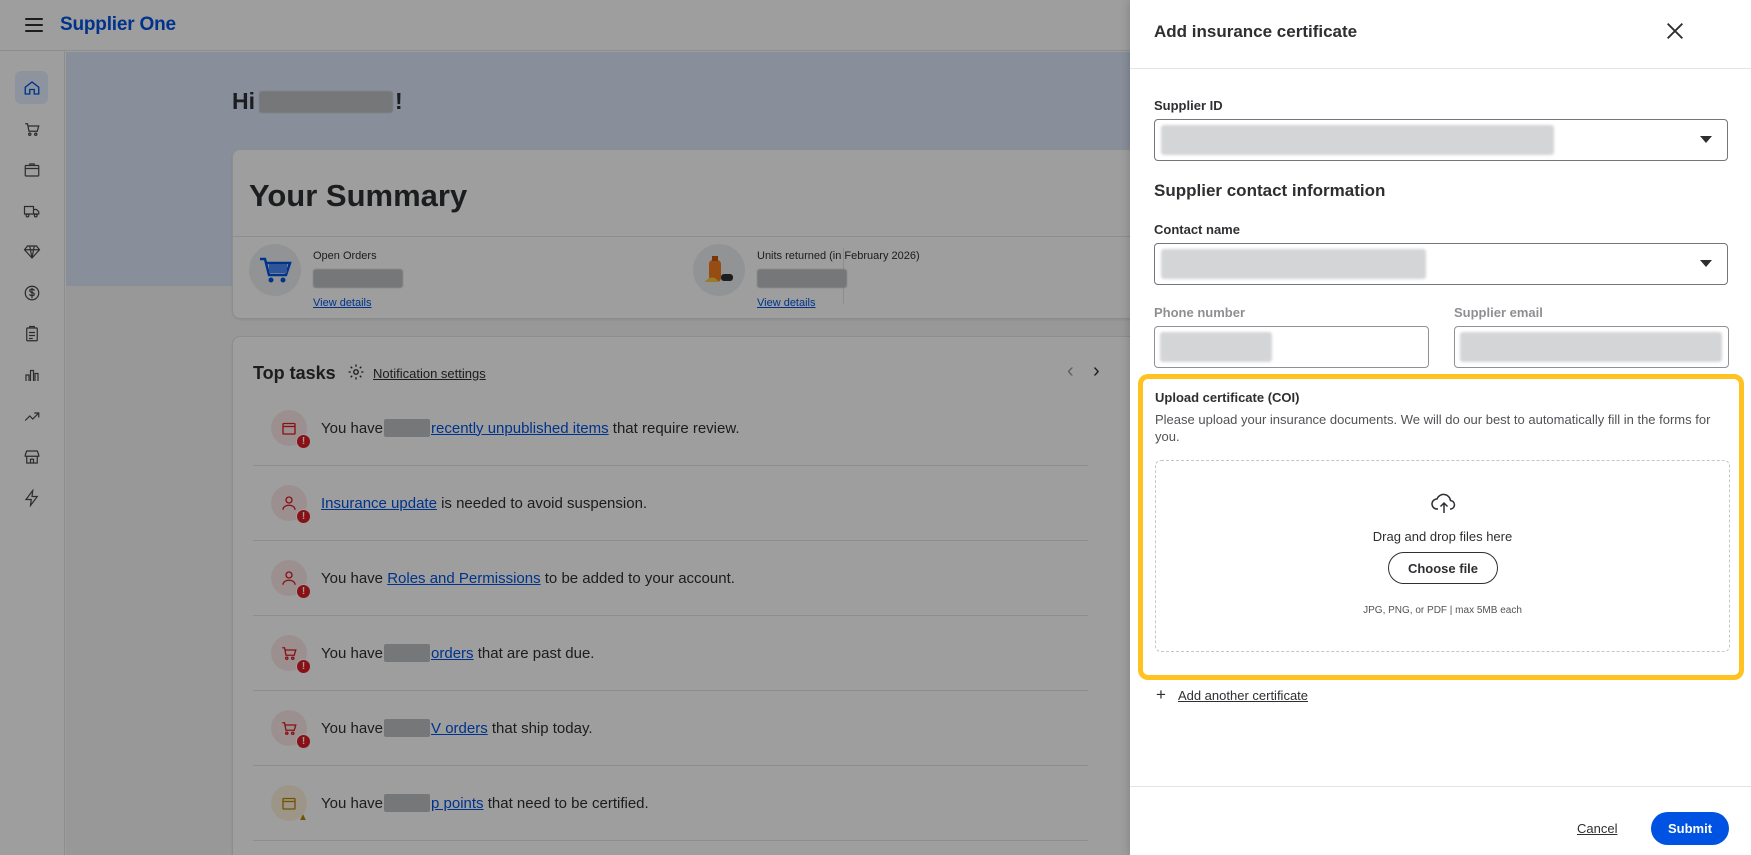  I want to click on add-another-link: Add another certificate, so click(1243, 695).